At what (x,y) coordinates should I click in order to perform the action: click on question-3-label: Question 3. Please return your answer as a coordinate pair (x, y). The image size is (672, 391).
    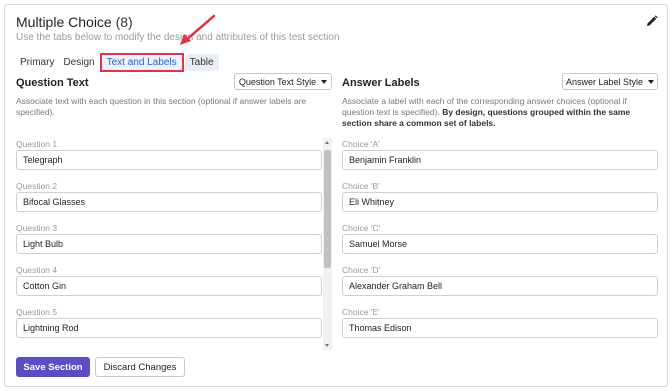
    Looking at the image, I should click on (37, 228).